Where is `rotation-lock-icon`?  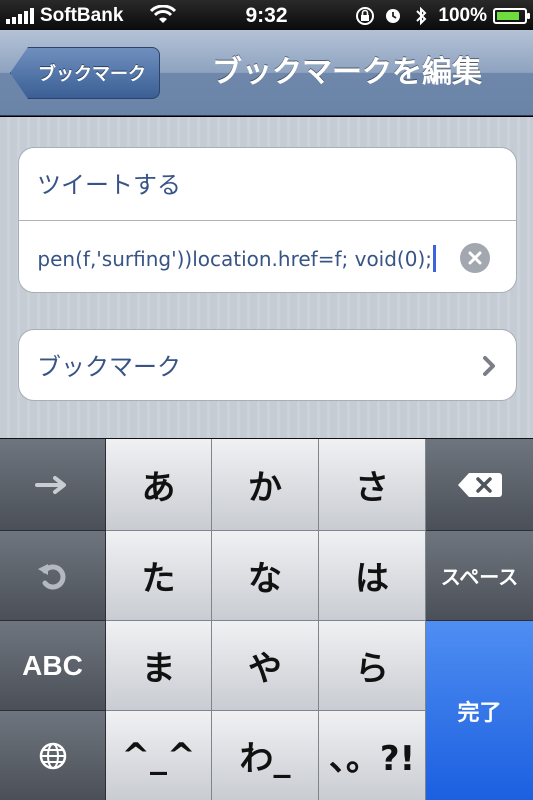
rotation-lock-icon is located at coordinates (365, 16).